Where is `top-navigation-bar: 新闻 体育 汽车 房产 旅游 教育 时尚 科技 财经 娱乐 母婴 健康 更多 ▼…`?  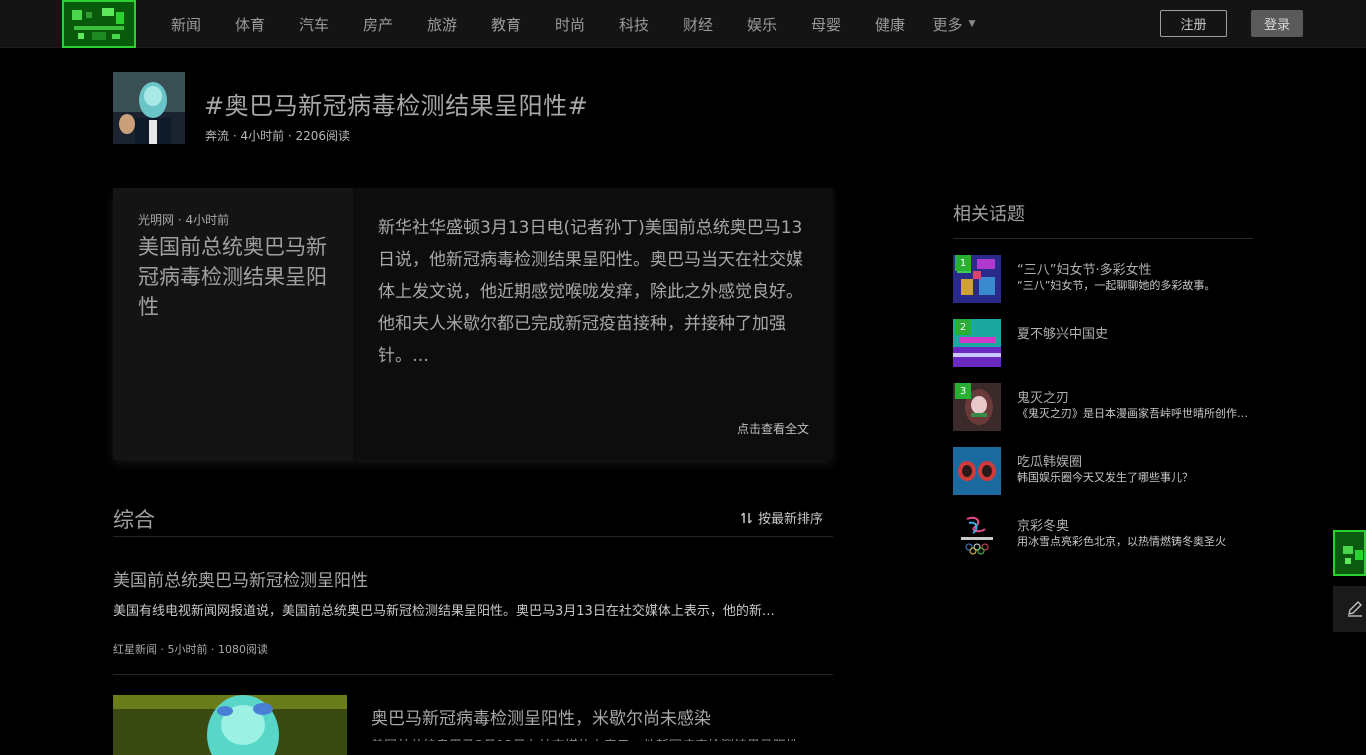 top-navigation-bar: 新闻 体育 汽车 房产 旅游 教育 时尚 科技 财经 娱乐 母婴 健康 更多 ▼… is located at coordinates (683, 24).